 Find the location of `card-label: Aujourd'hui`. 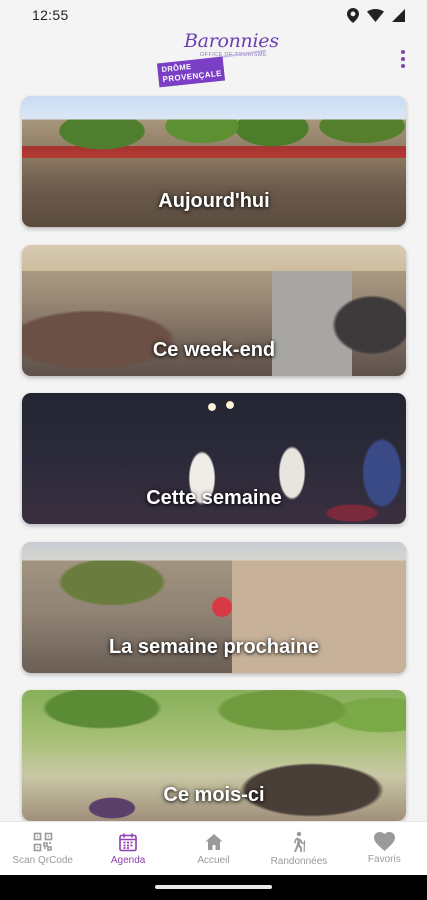

card-label: Aujourd'hui is located at coordinates (214, 201).